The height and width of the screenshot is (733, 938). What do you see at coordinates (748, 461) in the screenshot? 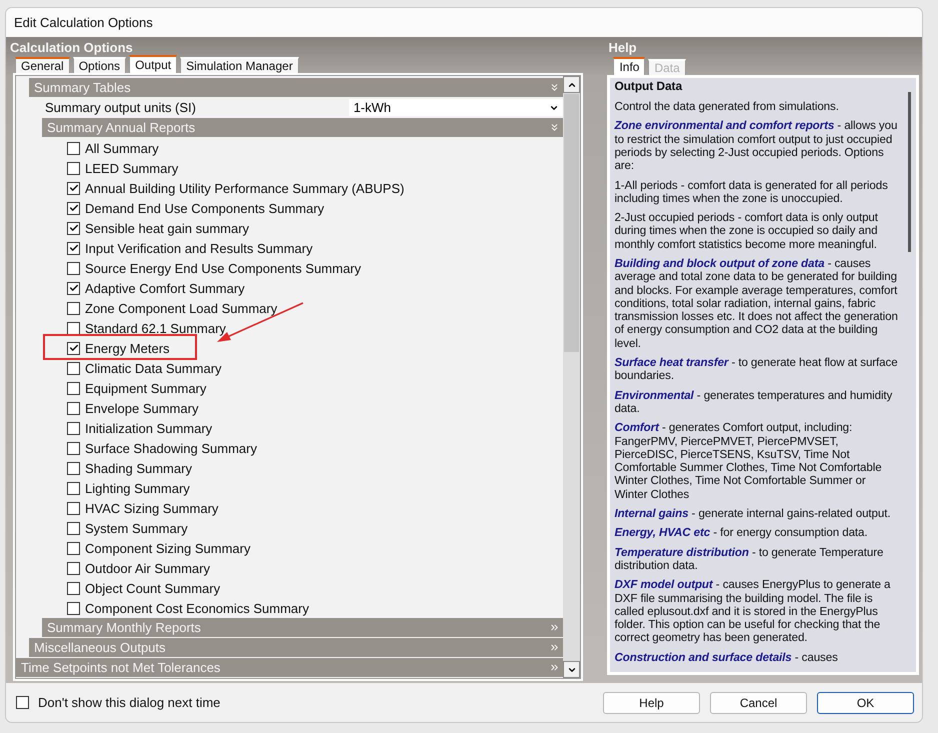
I see `help-paragraph: Comfort - generates Comfort output, including: FangerPMV, PiercePMVET, PiercePMVSET, PierceDISC, PierceTSENS, KsuTSV, Time Not Comfortable Summer Clothes, Time Not Comfortable Winter Clothes, Time Not Comfortable Summer or Winter Clothes` at bounding box center [748, 461].